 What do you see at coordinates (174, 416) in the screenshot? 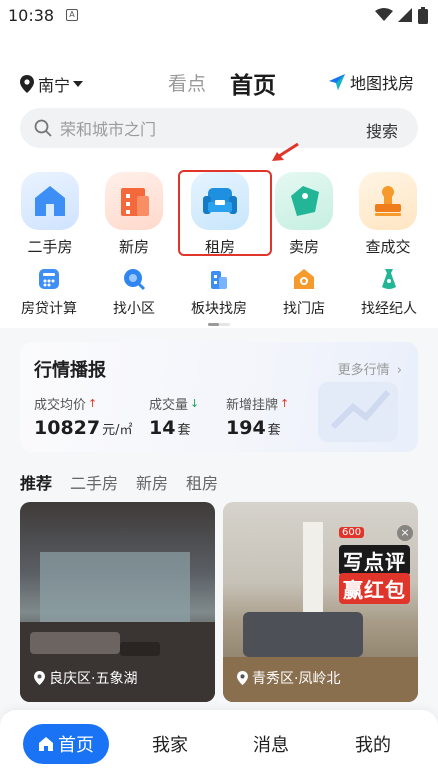
I see `stat-volume: 成交量 ↓ 14 套` at bounding box center [174, 416].